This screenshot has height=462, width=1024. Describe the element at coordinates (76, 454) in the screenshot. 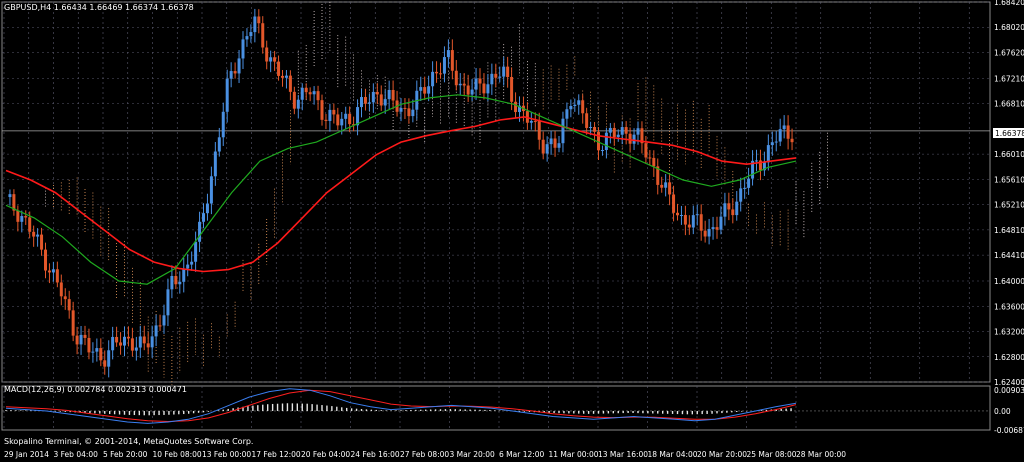

I see `x-tick-label: 3 Feb 04:00` at that location.